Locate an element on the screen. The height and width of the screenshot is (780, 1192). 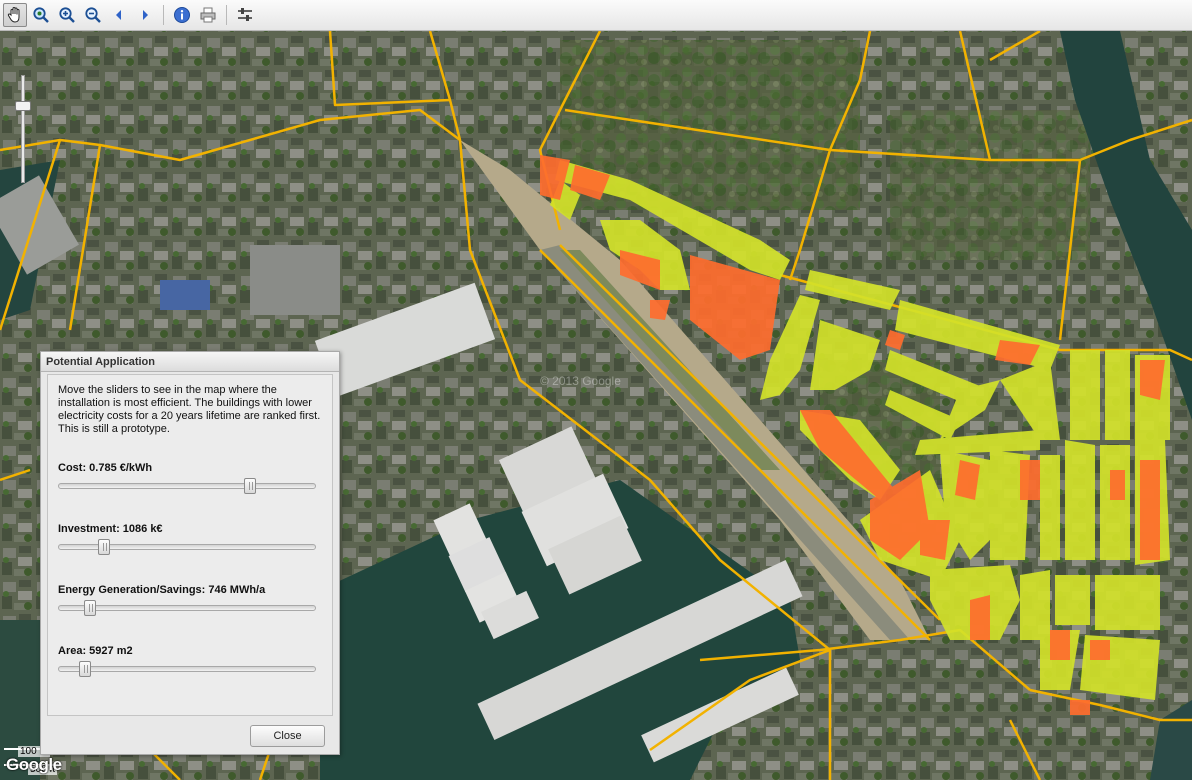
map-toolbar is located at coordinates (596, 15).